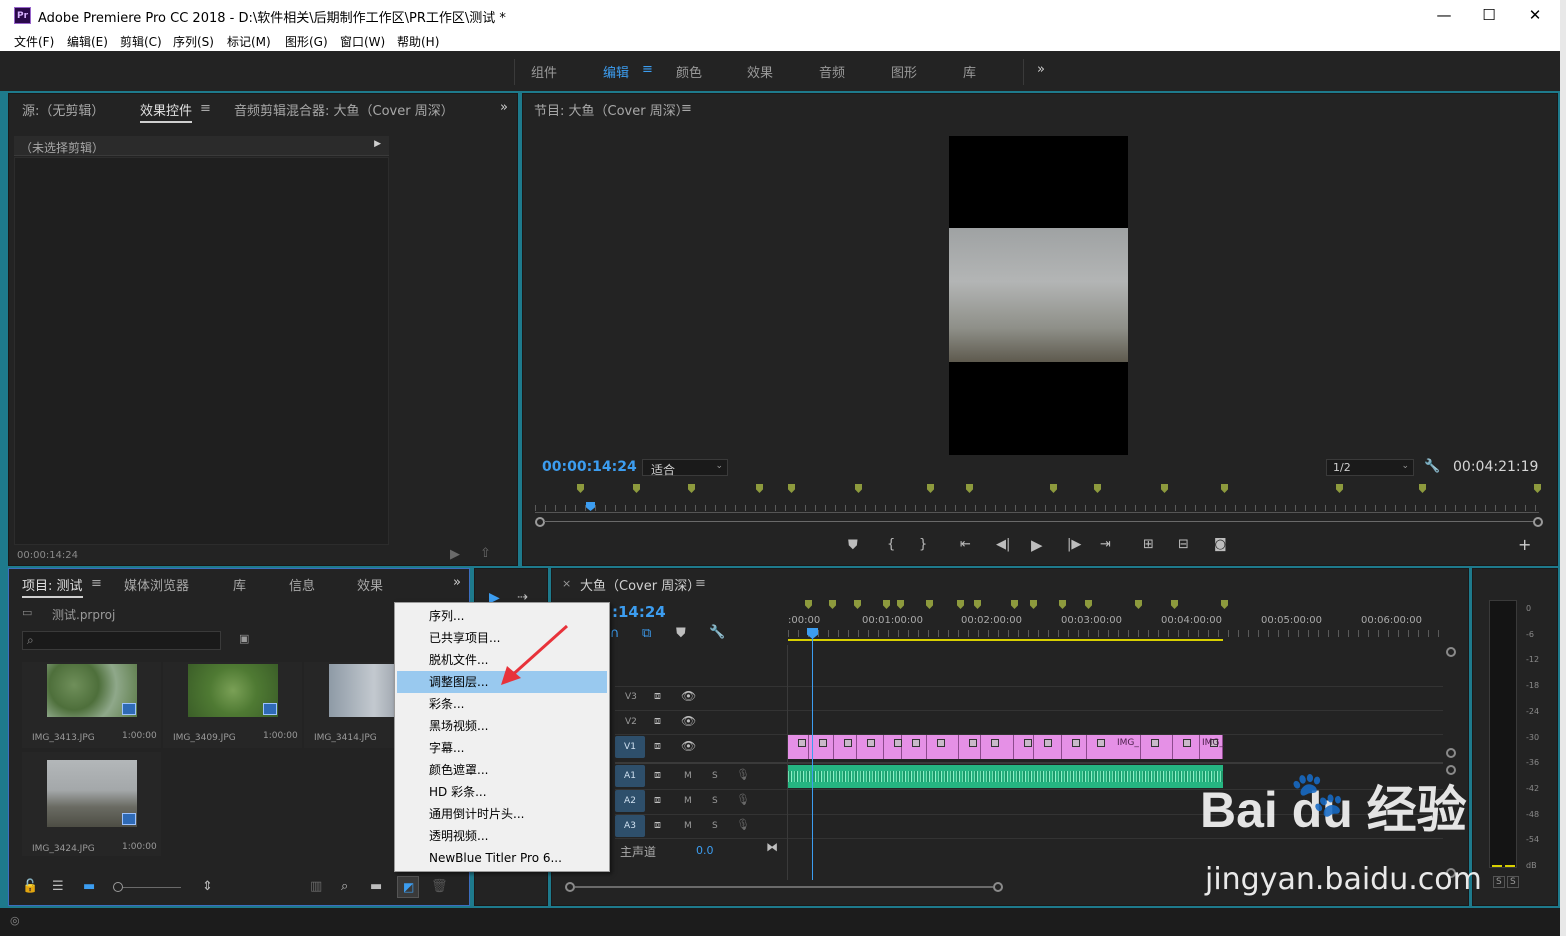 The image size is (1566, 936). What do you see at coordinates (455, 554) in the screenshot?
I see `filter-play-icon: ▶` at bounding box center [455, 554].